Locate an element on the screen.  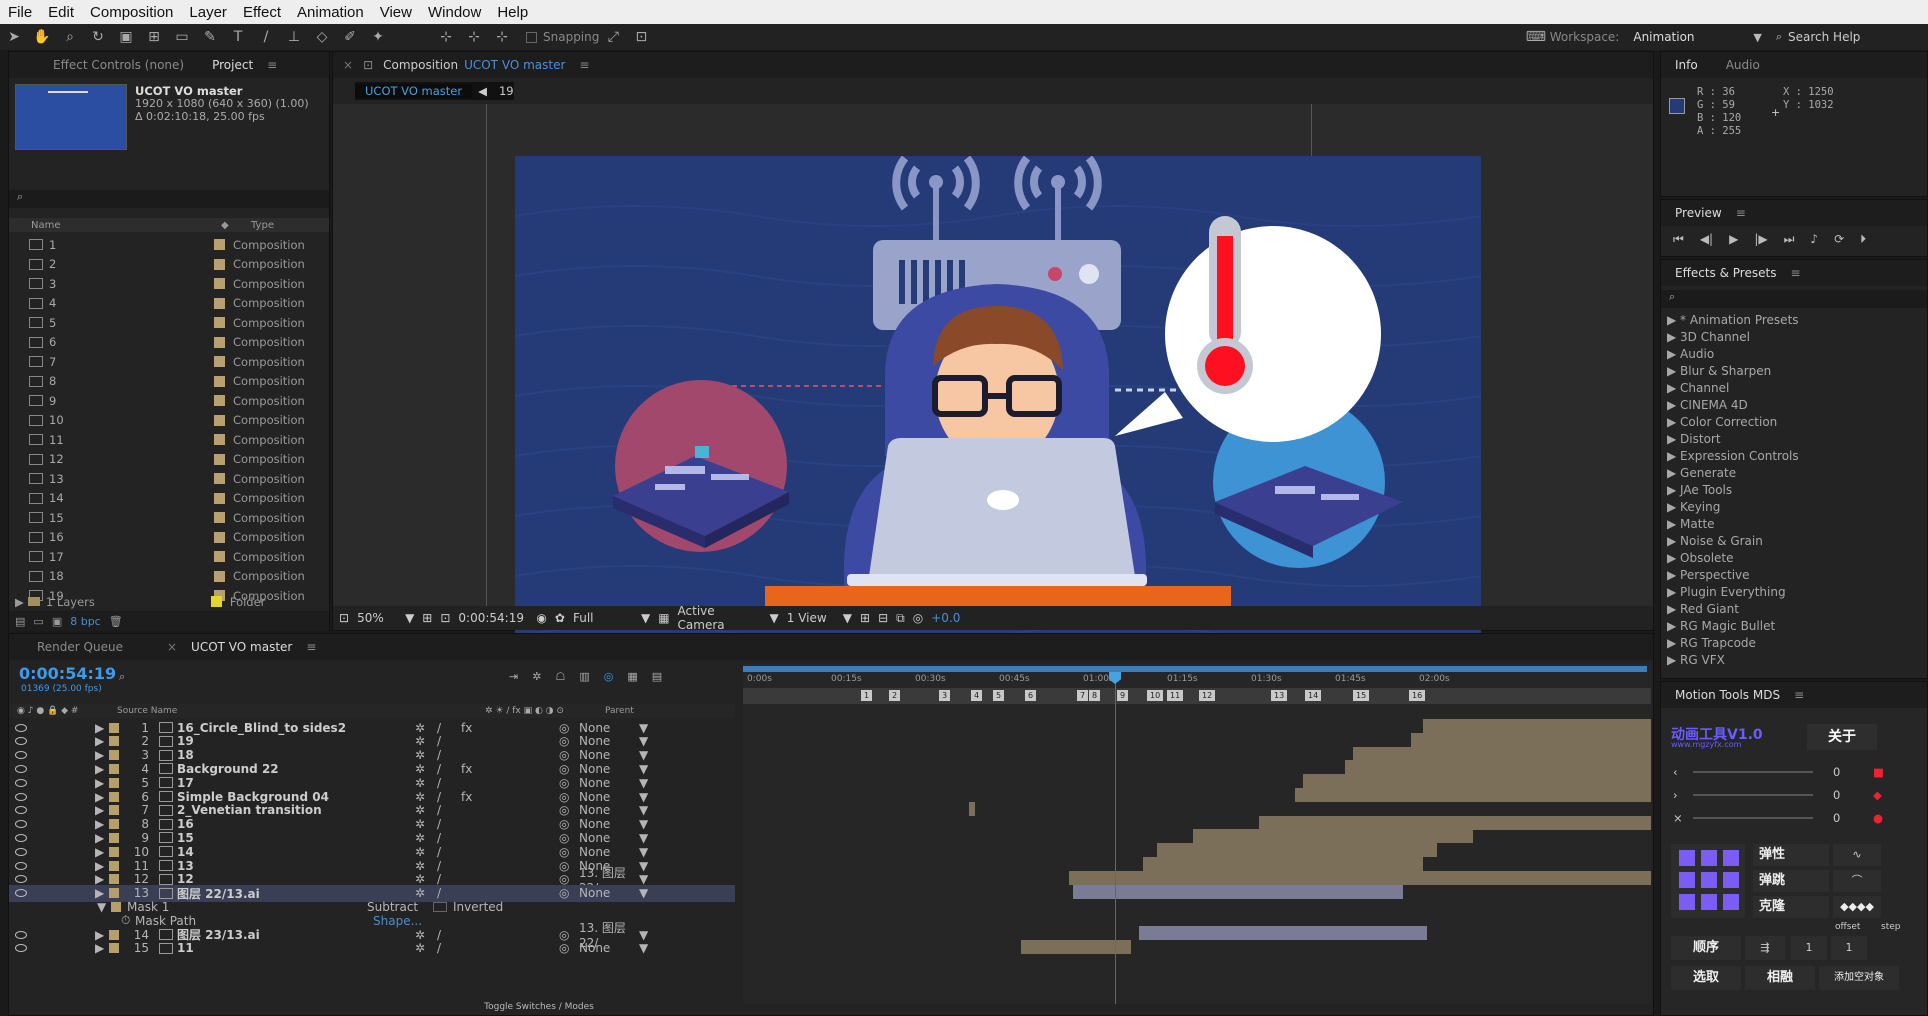
comp-marker: 4 is located at coordinates (977, 695).